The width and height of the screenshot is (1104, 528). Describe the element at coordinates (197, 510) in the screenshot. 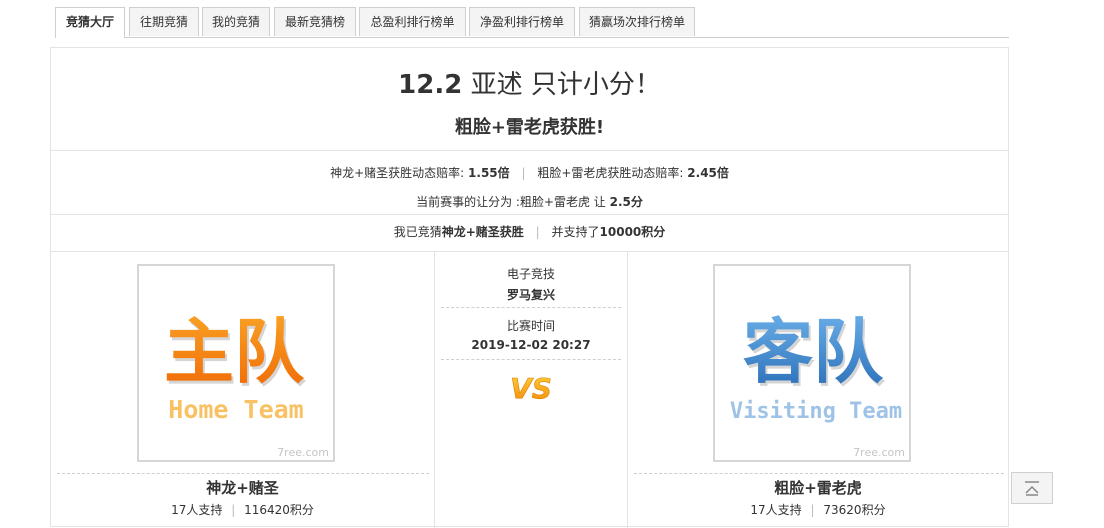

I see `home-supporters: 17人支持` at that location.